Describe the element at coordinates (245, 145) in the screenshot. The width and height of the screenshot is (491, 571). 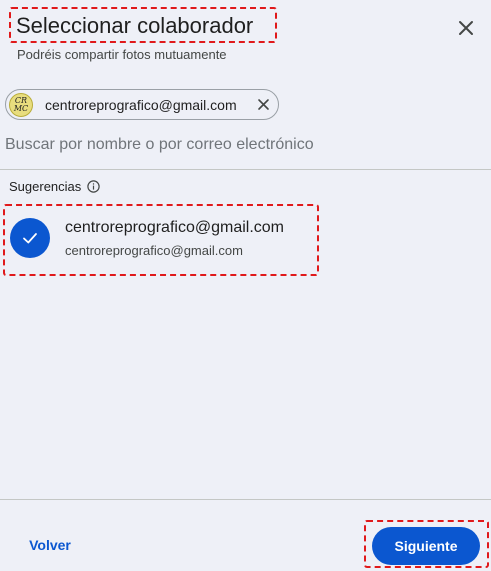
I see `search-input` at that location.